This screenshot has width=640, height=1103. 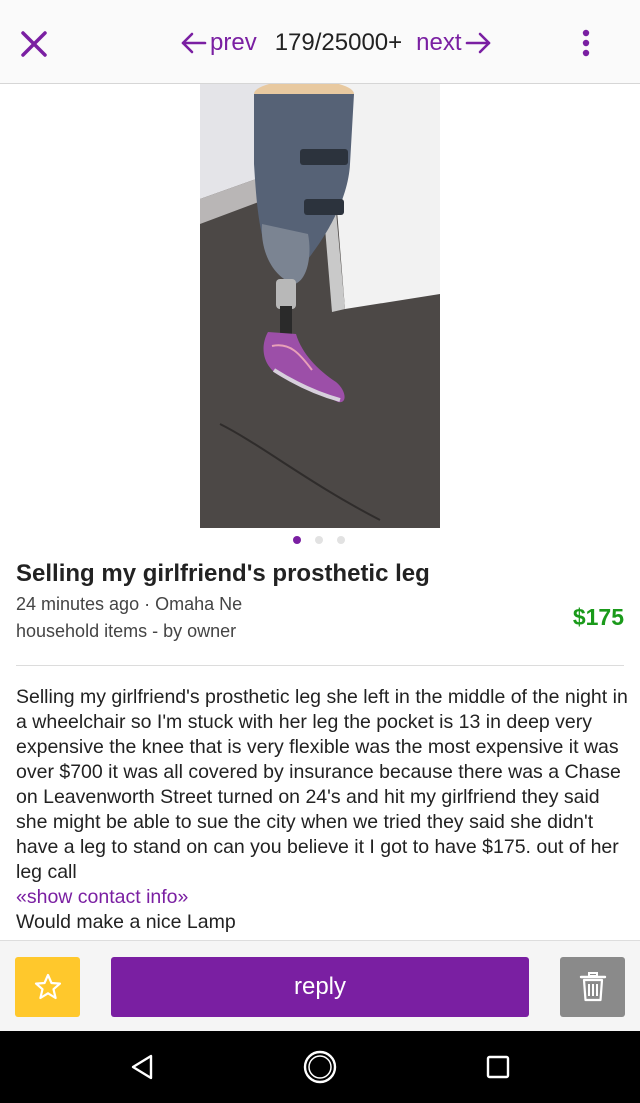 What do you see at coordinates (223, 573) in the screenshot?
I see `listing-title: Selling my girlfriend's prosthetic leg` at bounding box center [223, 573].